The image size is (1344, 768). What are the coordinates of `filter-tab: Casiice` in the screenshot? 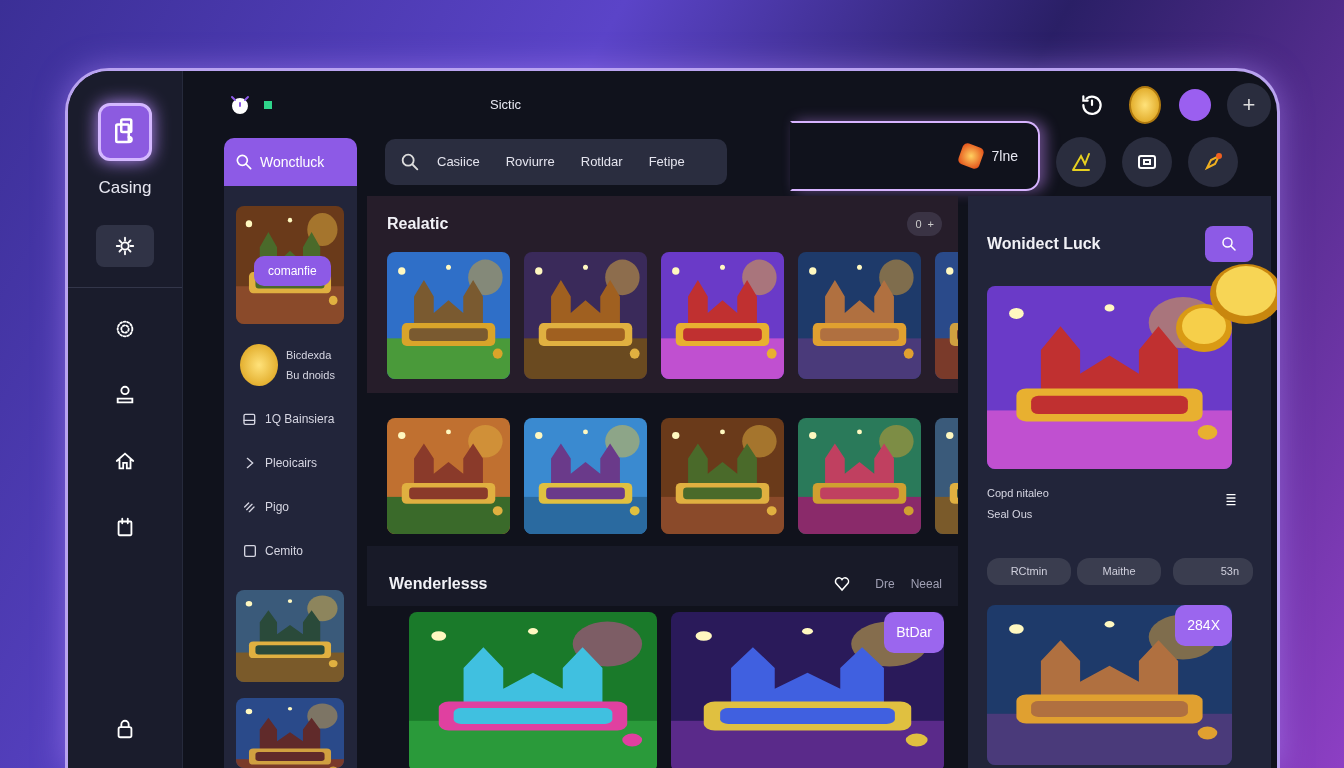 It's located at (458, 162).